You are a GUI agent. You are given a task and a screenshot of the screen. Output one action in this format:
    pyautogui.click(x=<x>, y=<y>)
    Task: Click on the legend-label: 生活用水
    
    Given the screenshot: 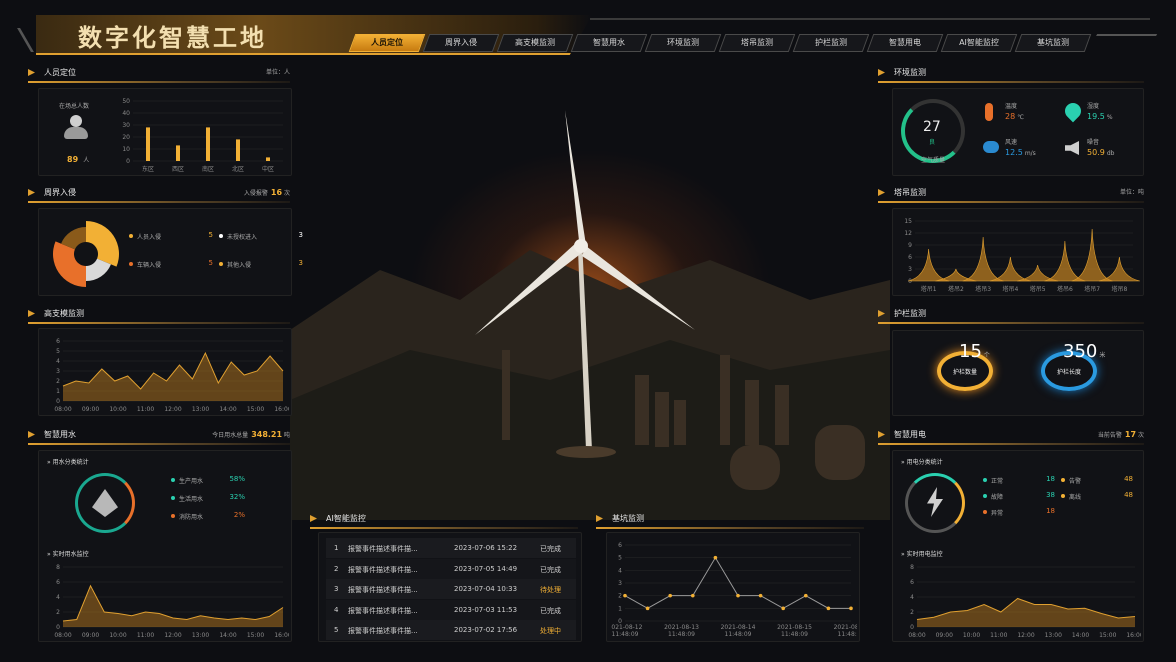 What is the action you would take?
    pyautogui.click(x=191, y=499)
    